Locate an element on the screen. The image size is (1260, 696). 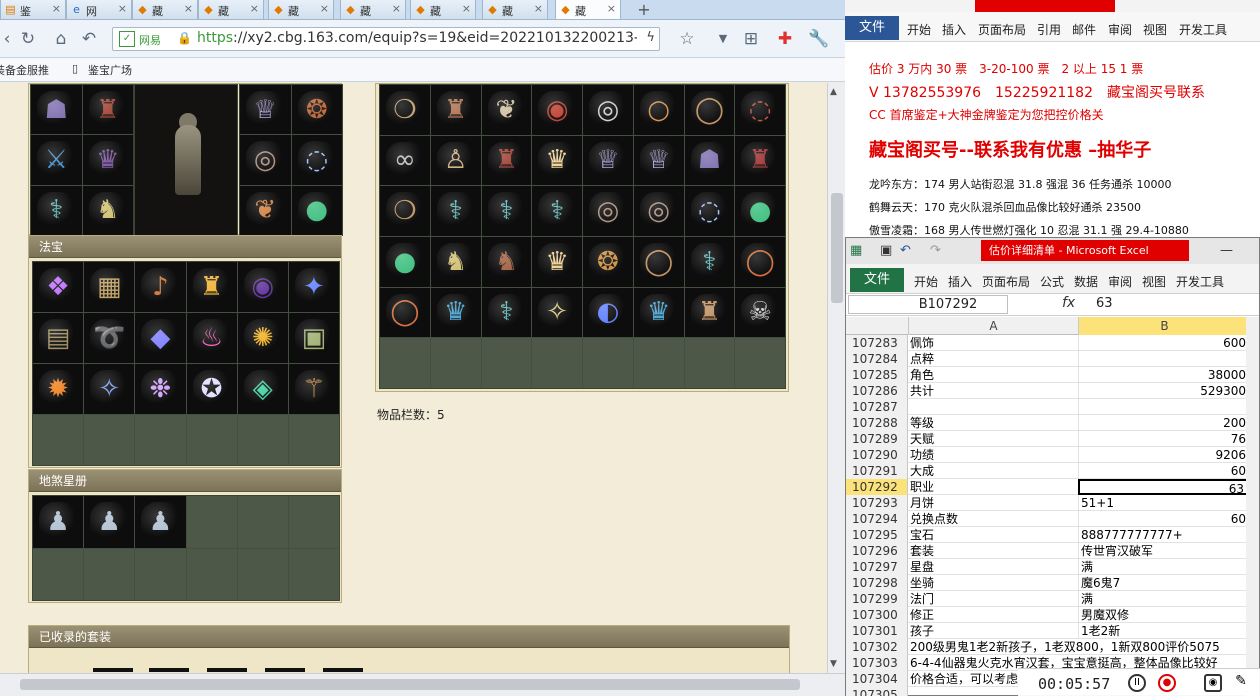
item-slot: ◆ is located at coordinates (160, 338).